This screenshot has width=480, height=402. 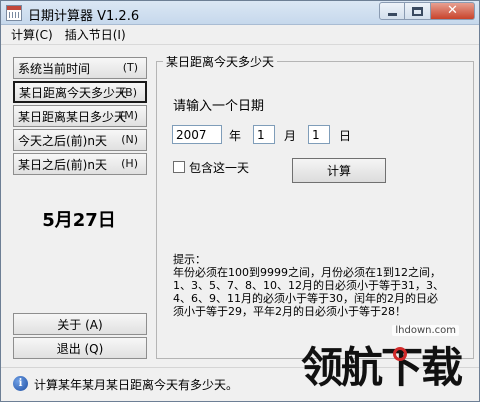 I want to click on hotkey-label: (H), so click(x=129, y=163).